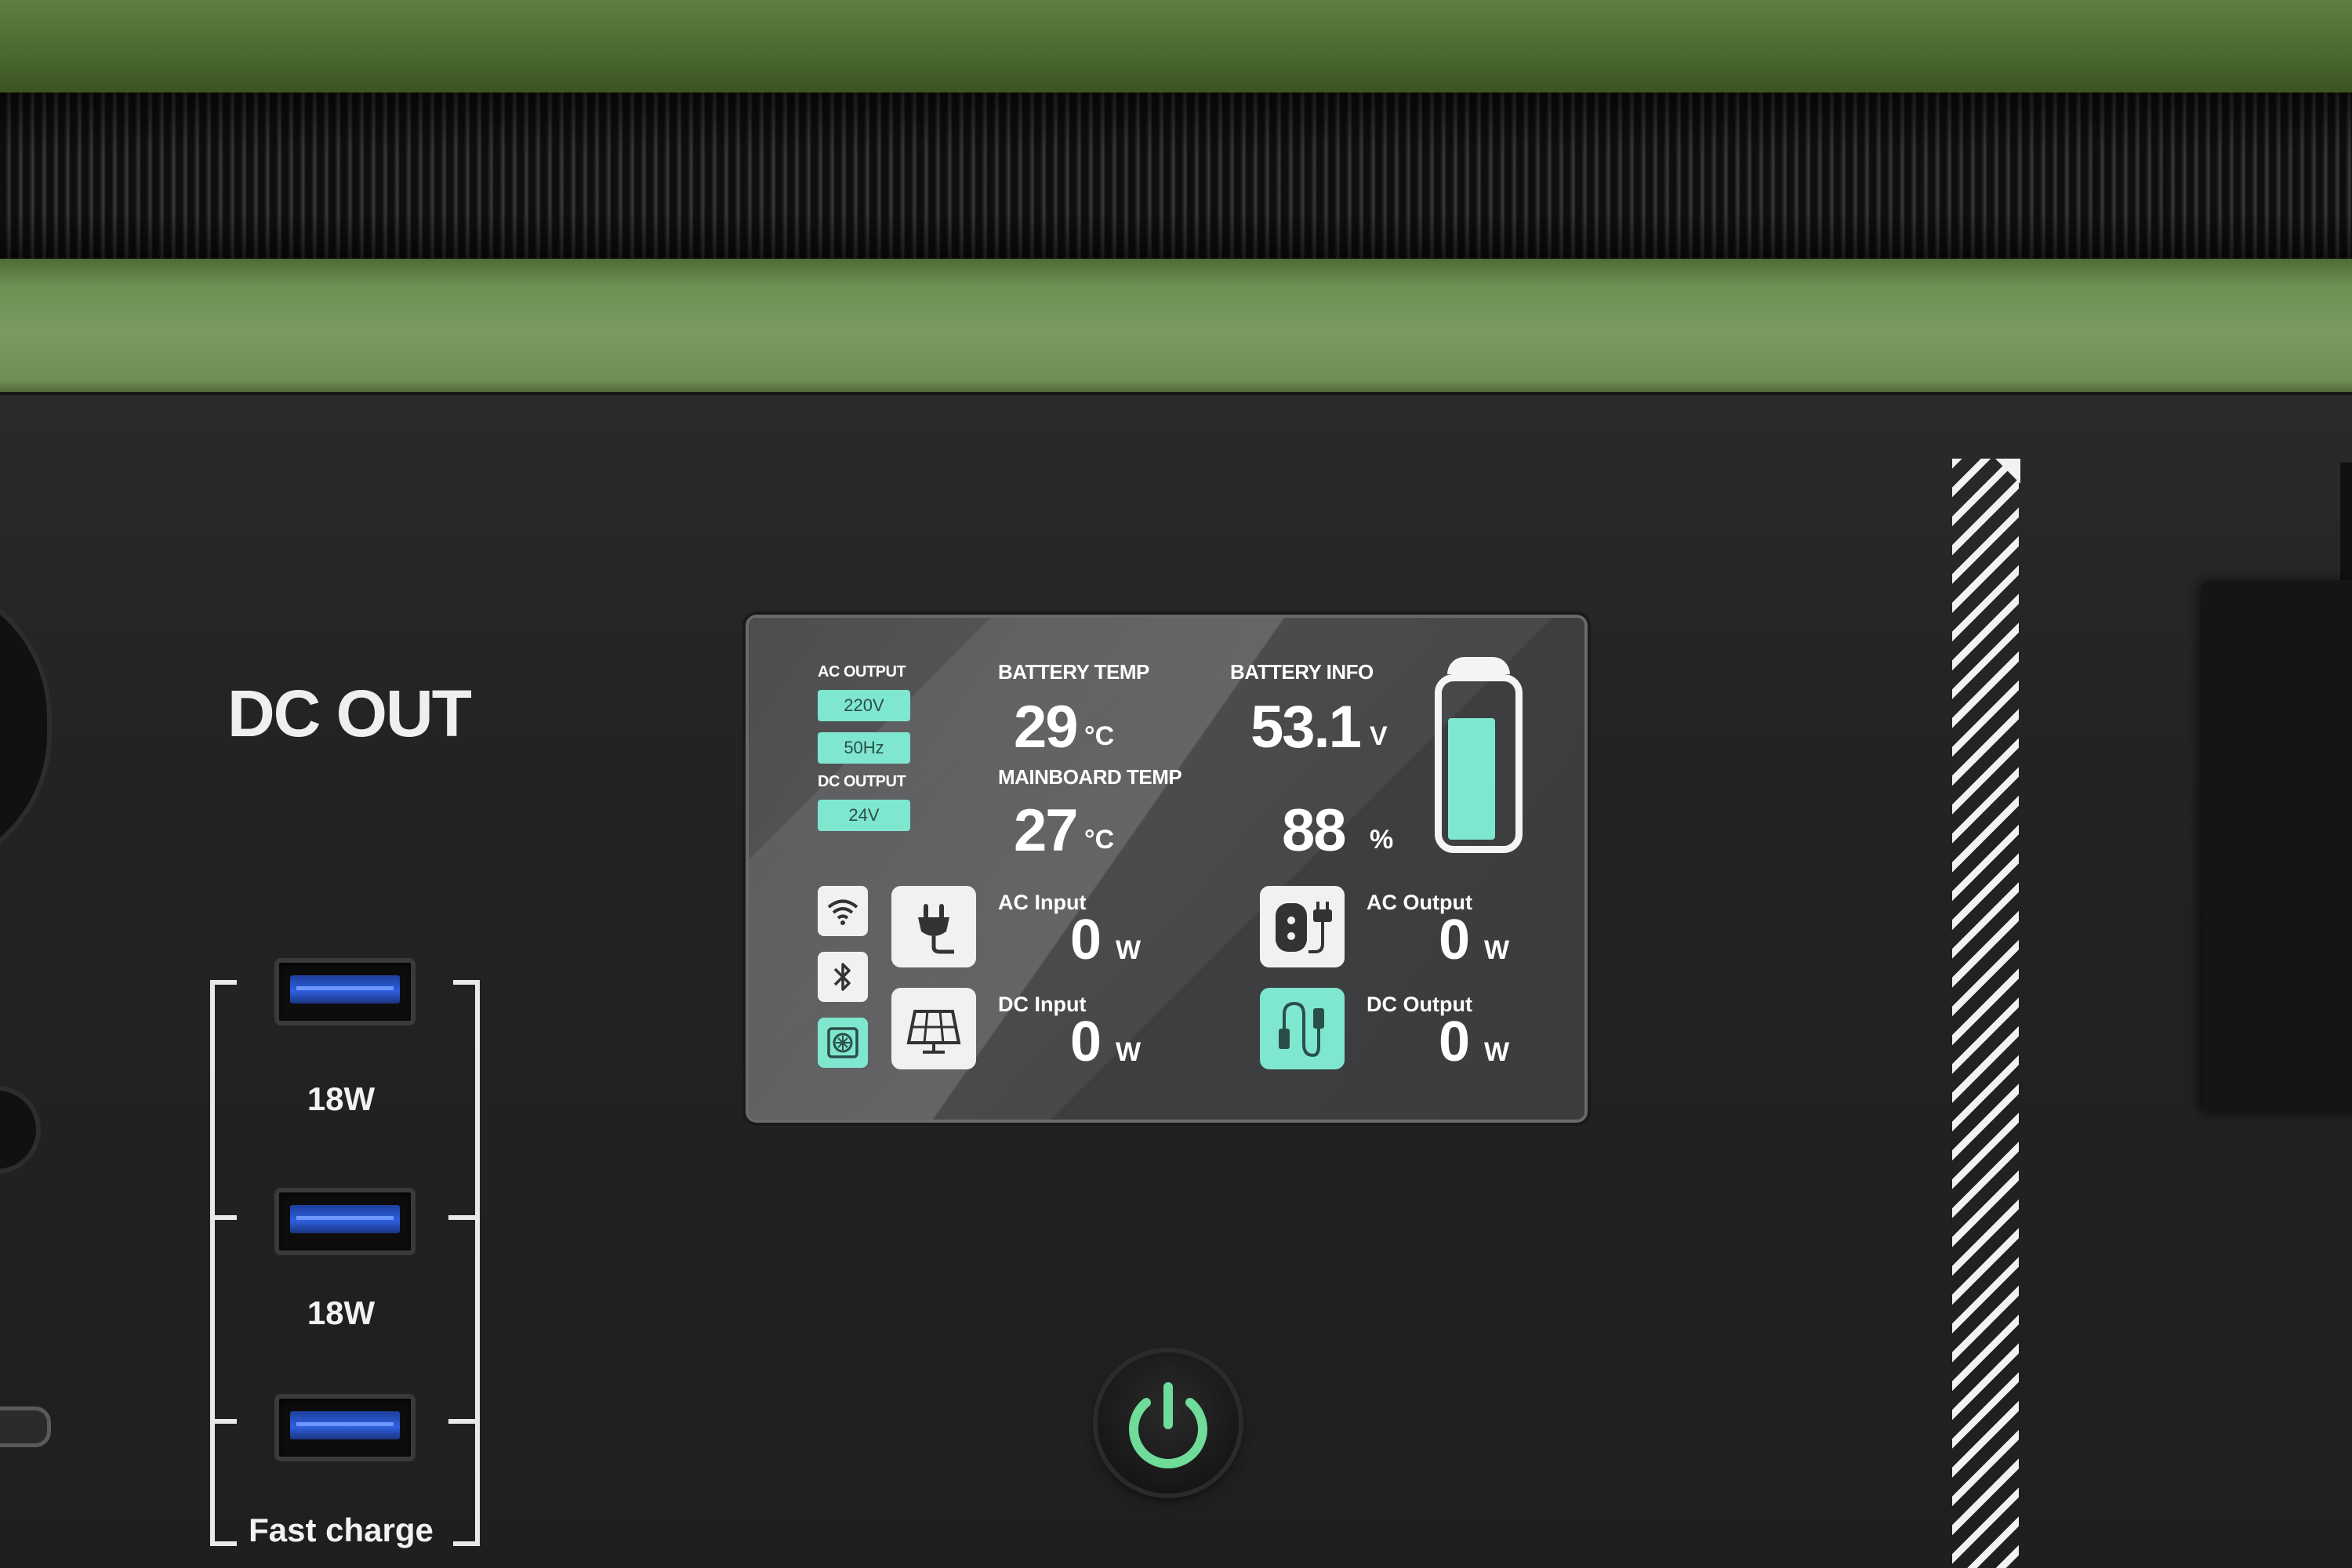 The height and width of the screenshot is (1568, 2352). I want to click on battery-voltage-value: 53.1, so click(1306, 727).